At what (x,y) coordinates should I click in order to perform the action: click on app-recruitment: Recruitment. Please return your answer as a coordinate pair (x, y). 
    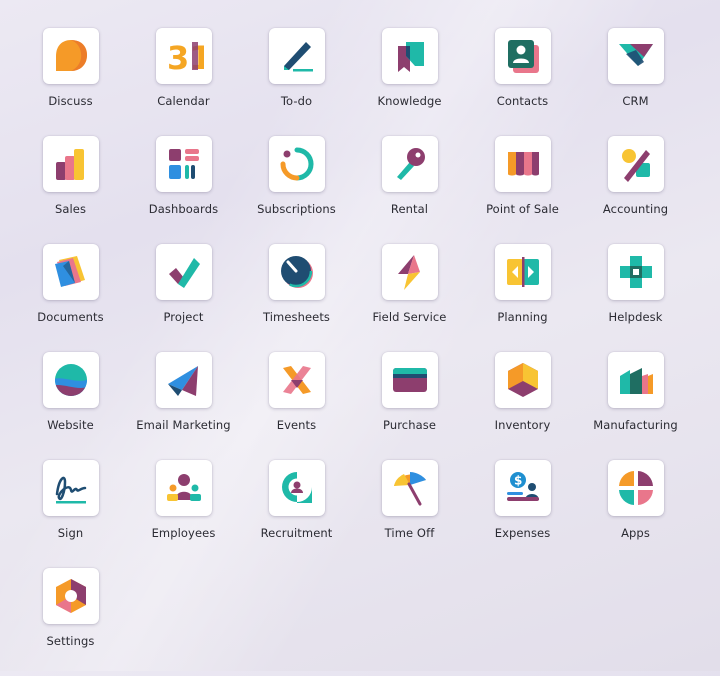
    Looking at the image, I should click on (296, 514).